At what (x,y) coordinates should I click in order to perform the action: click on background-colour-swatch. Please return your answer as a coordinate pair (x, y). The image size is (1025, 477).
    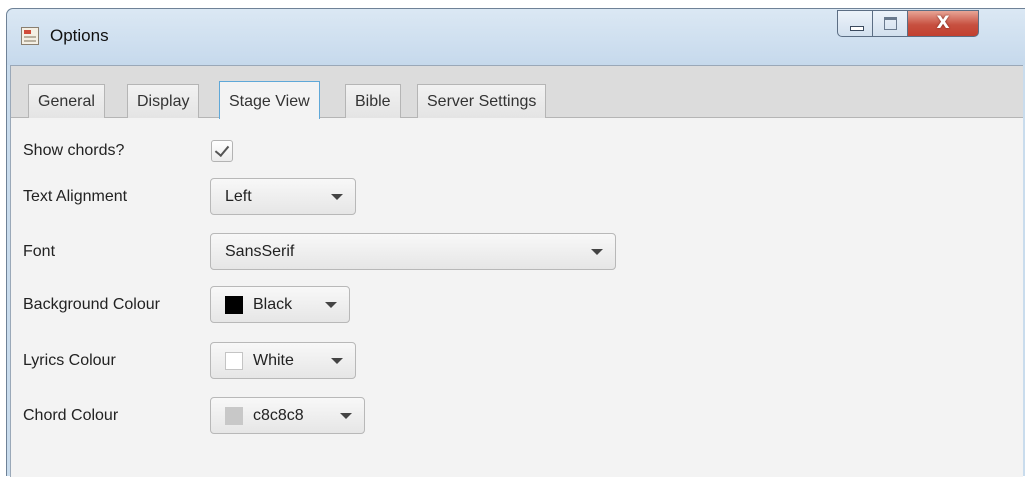
    Looking at the image, I should click on (234, 305).